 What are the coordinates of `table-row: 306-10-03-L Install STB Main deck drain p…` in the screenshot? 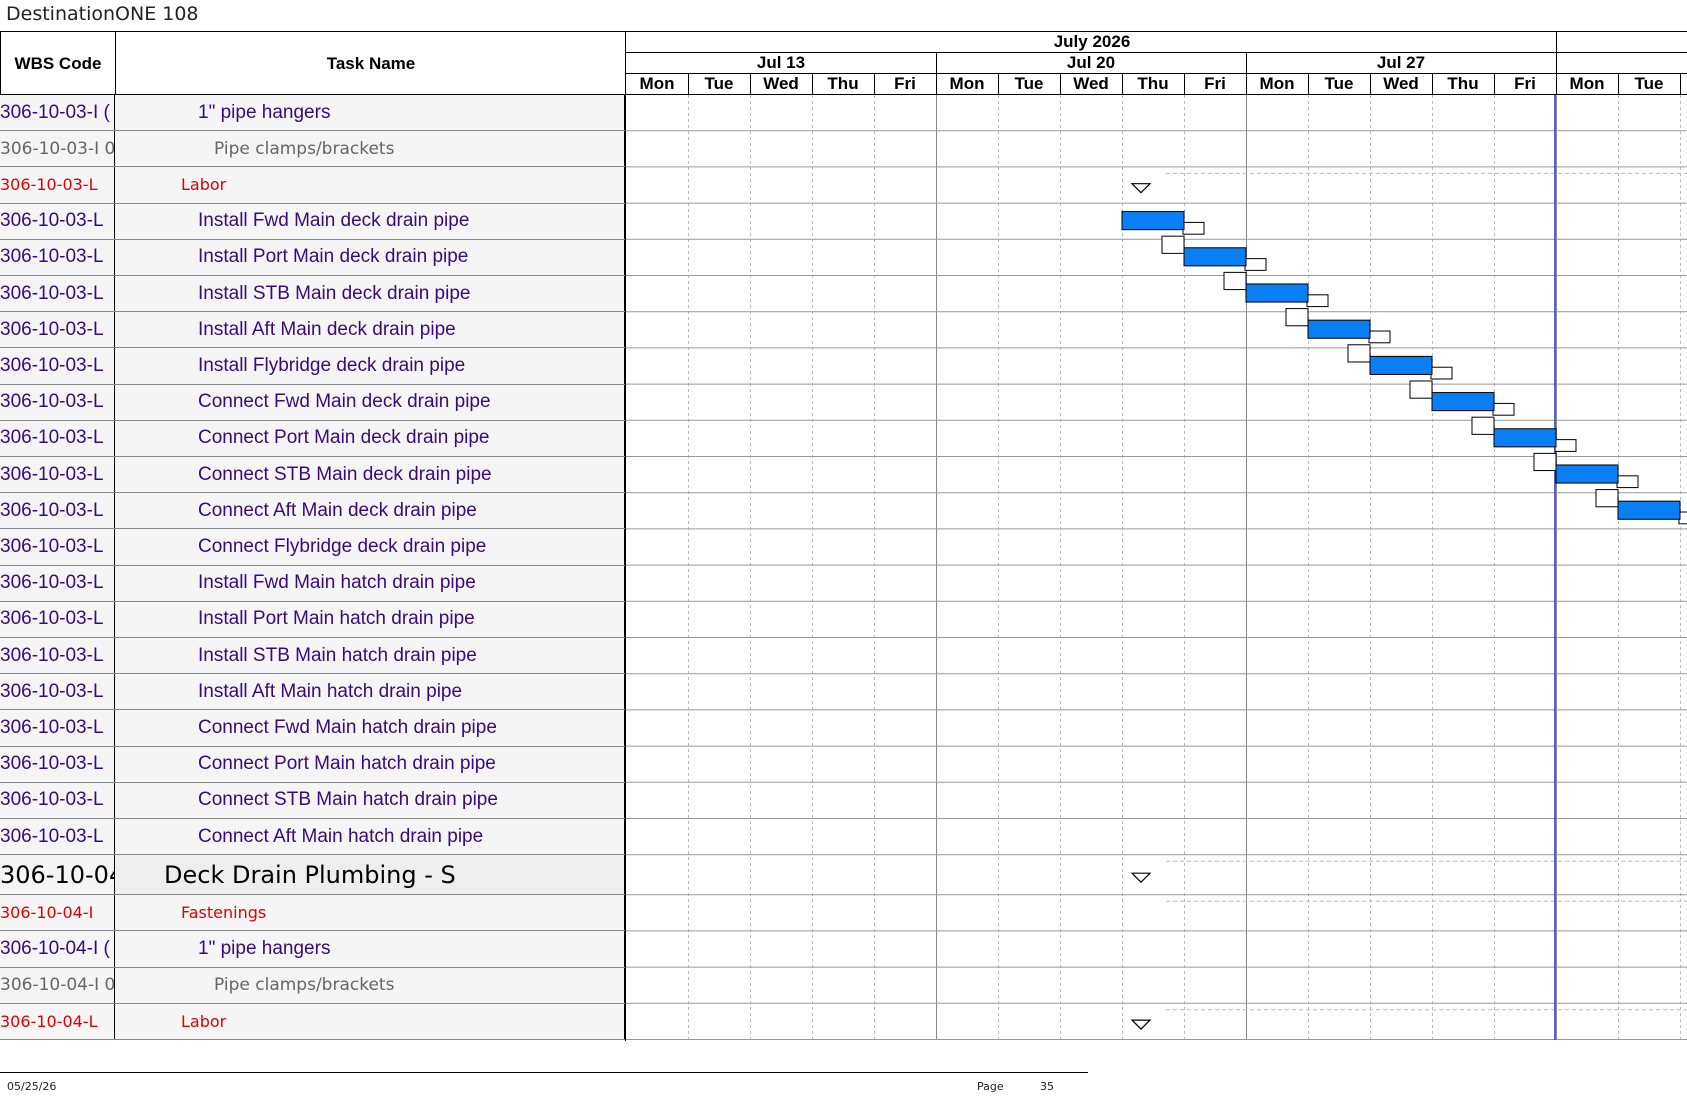 It's located at (312, 294).